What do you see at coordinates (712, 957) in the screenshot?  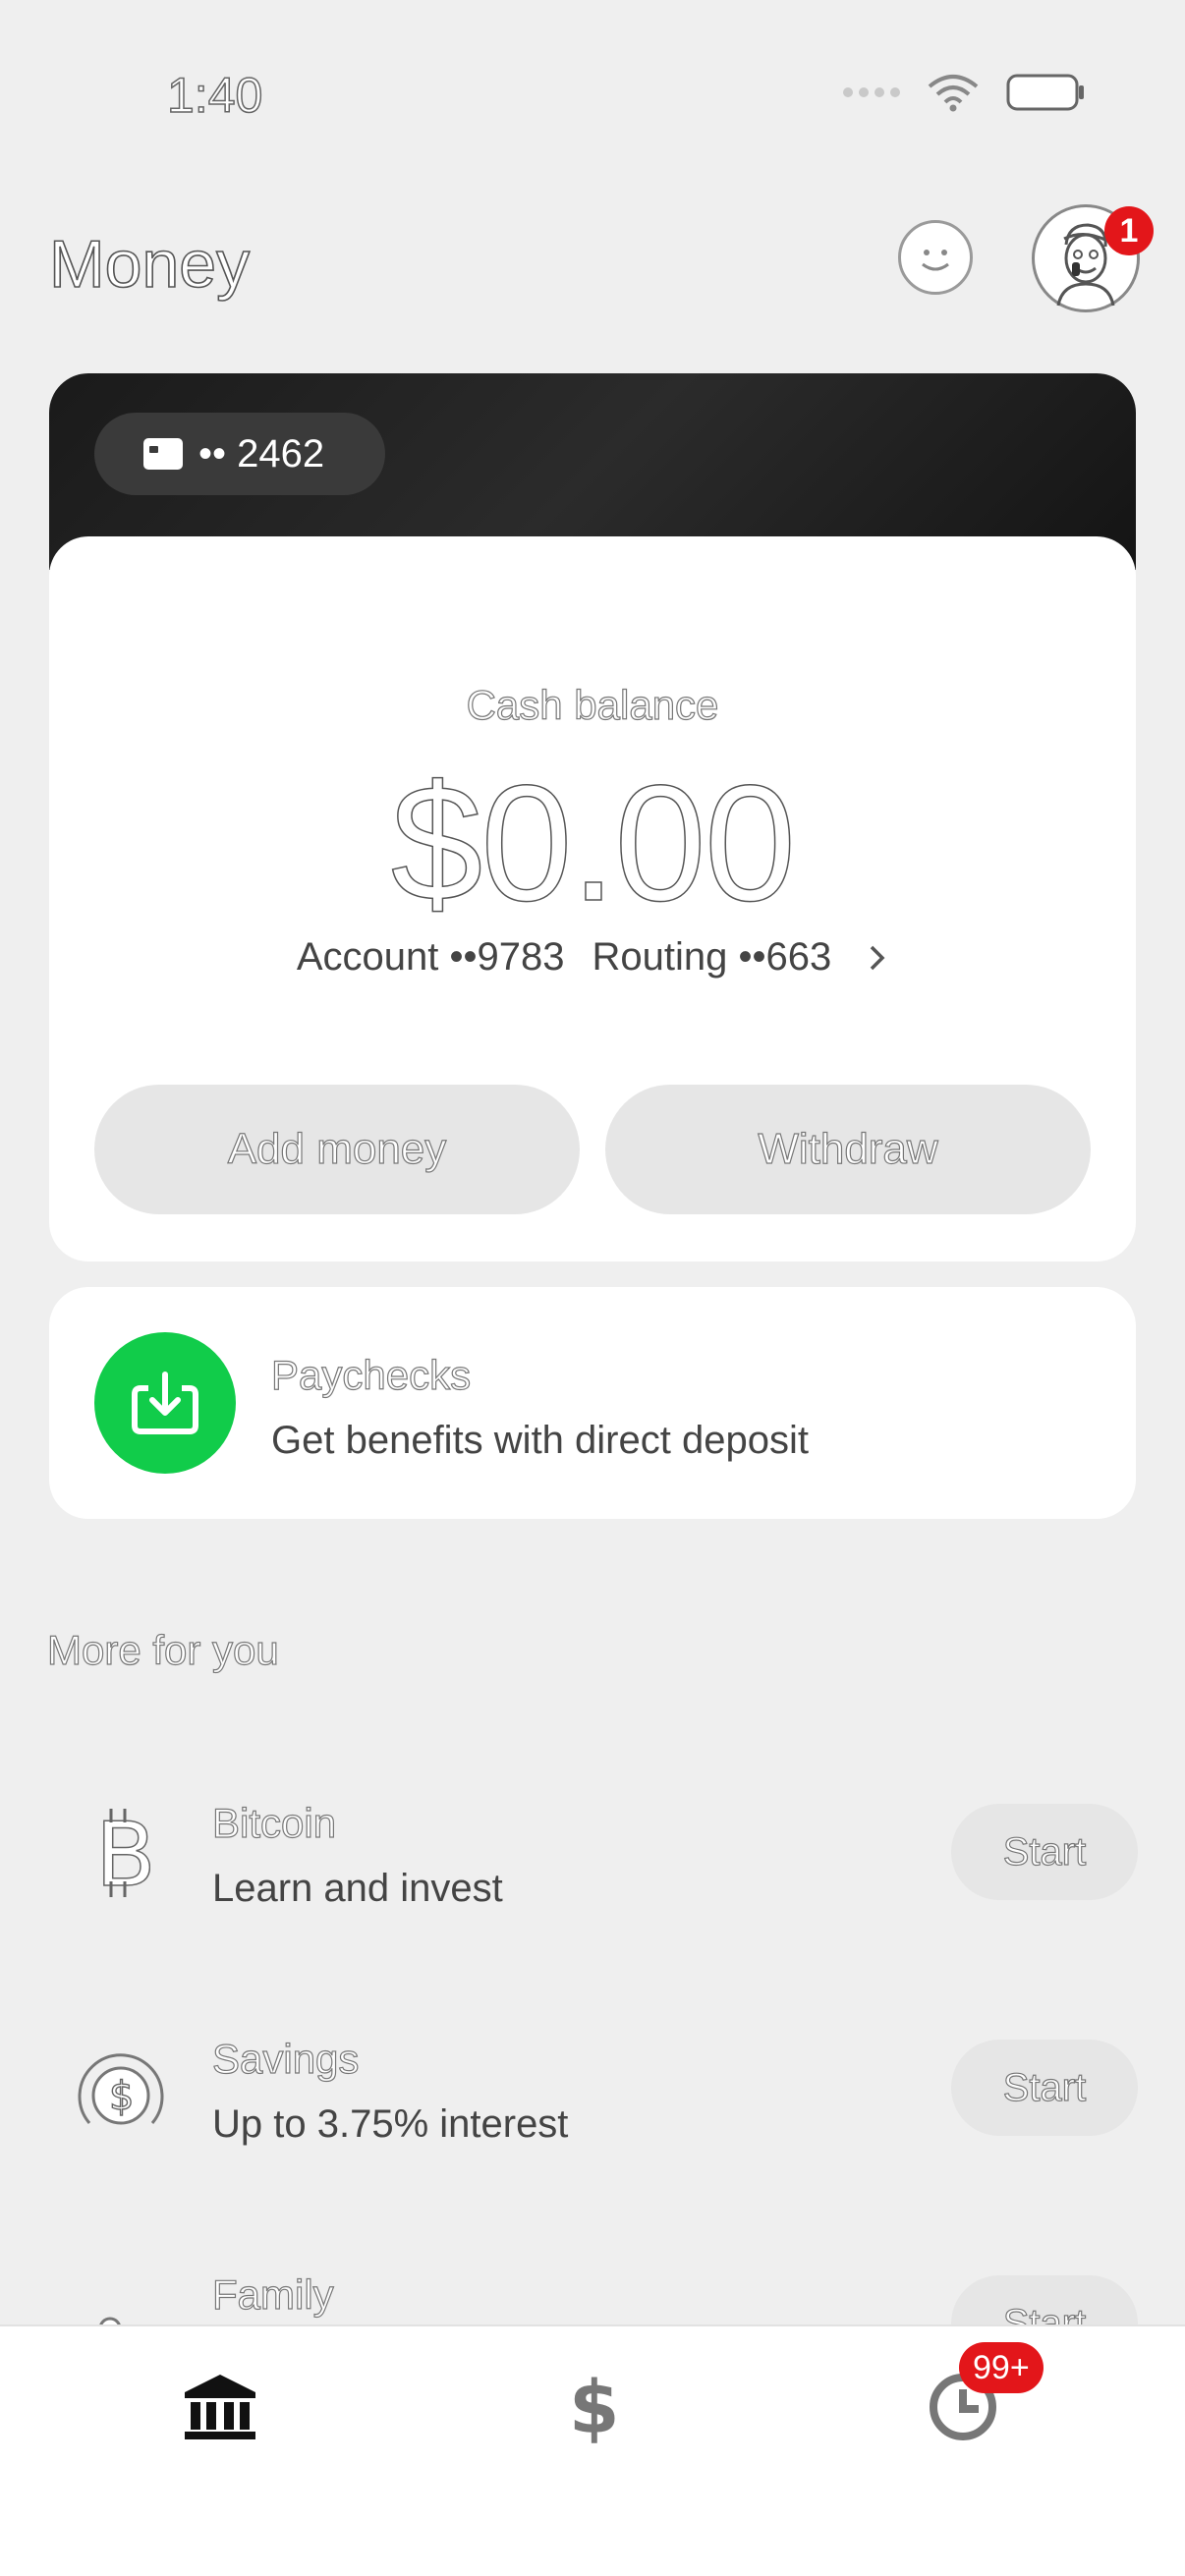 I see `routing-number: Routing ••663` at bounding box center [712, 957].